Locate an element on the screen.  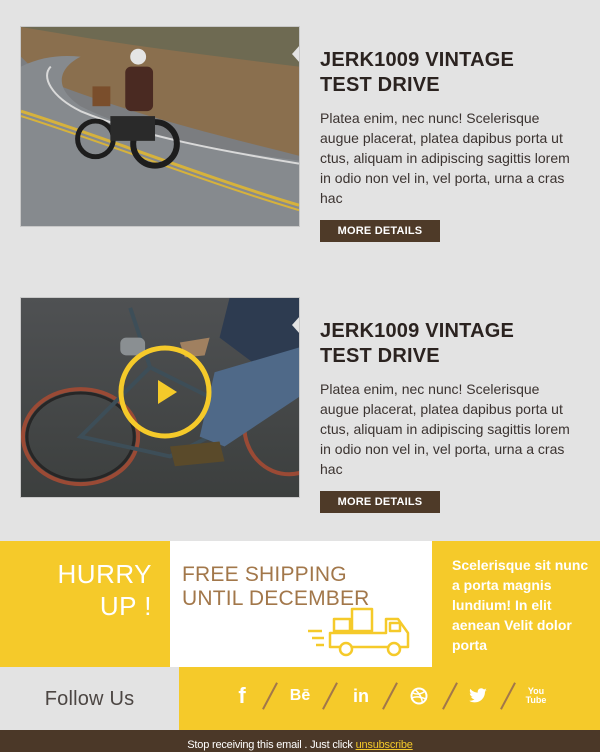
follow-us-label: Follow Us is located at coordinates (89, 699).